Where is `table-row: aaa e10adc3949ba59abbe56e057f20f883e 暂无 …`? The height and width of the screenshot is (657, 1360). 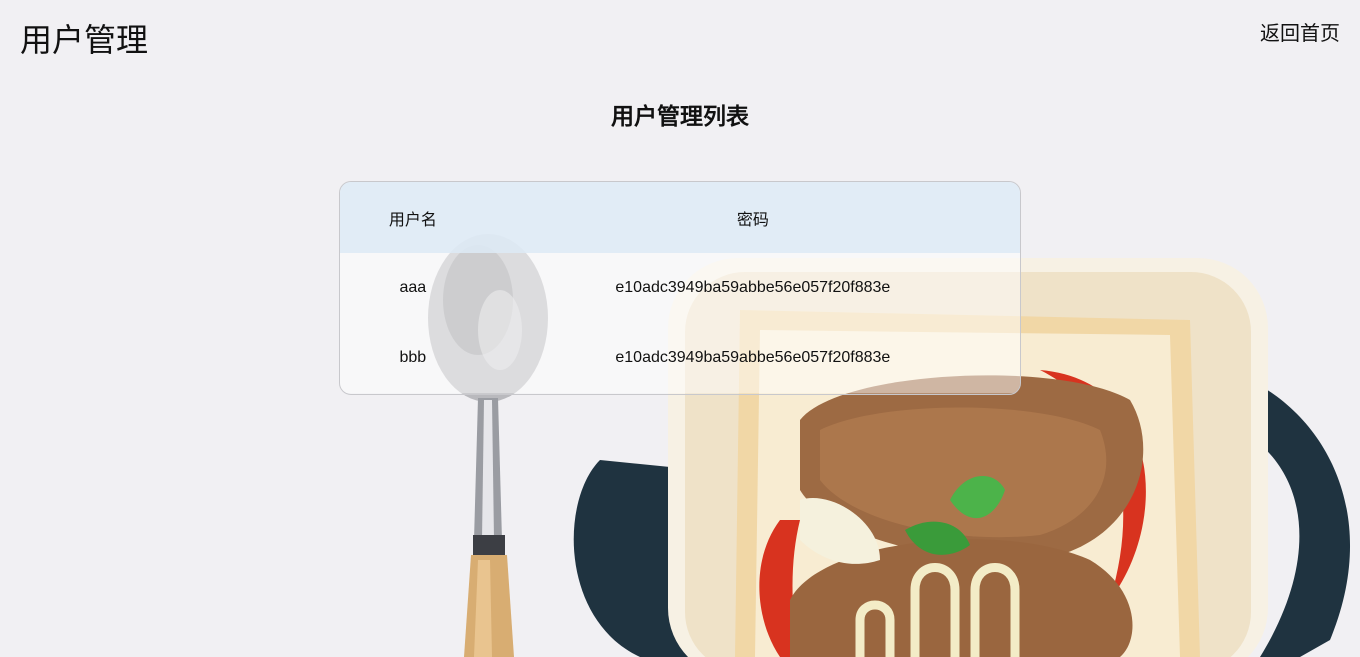 table-row: aaa e10adc3949ba59abbe56e057f20f883e 暂无 … is located at coordinates (680, 288).